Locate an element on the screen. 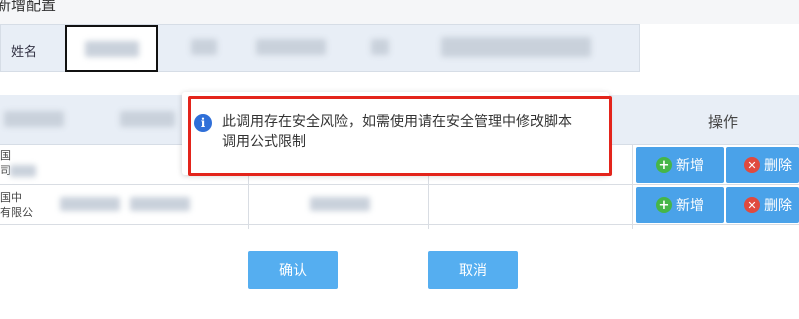  column-divider is located at coordinates (632, 187).